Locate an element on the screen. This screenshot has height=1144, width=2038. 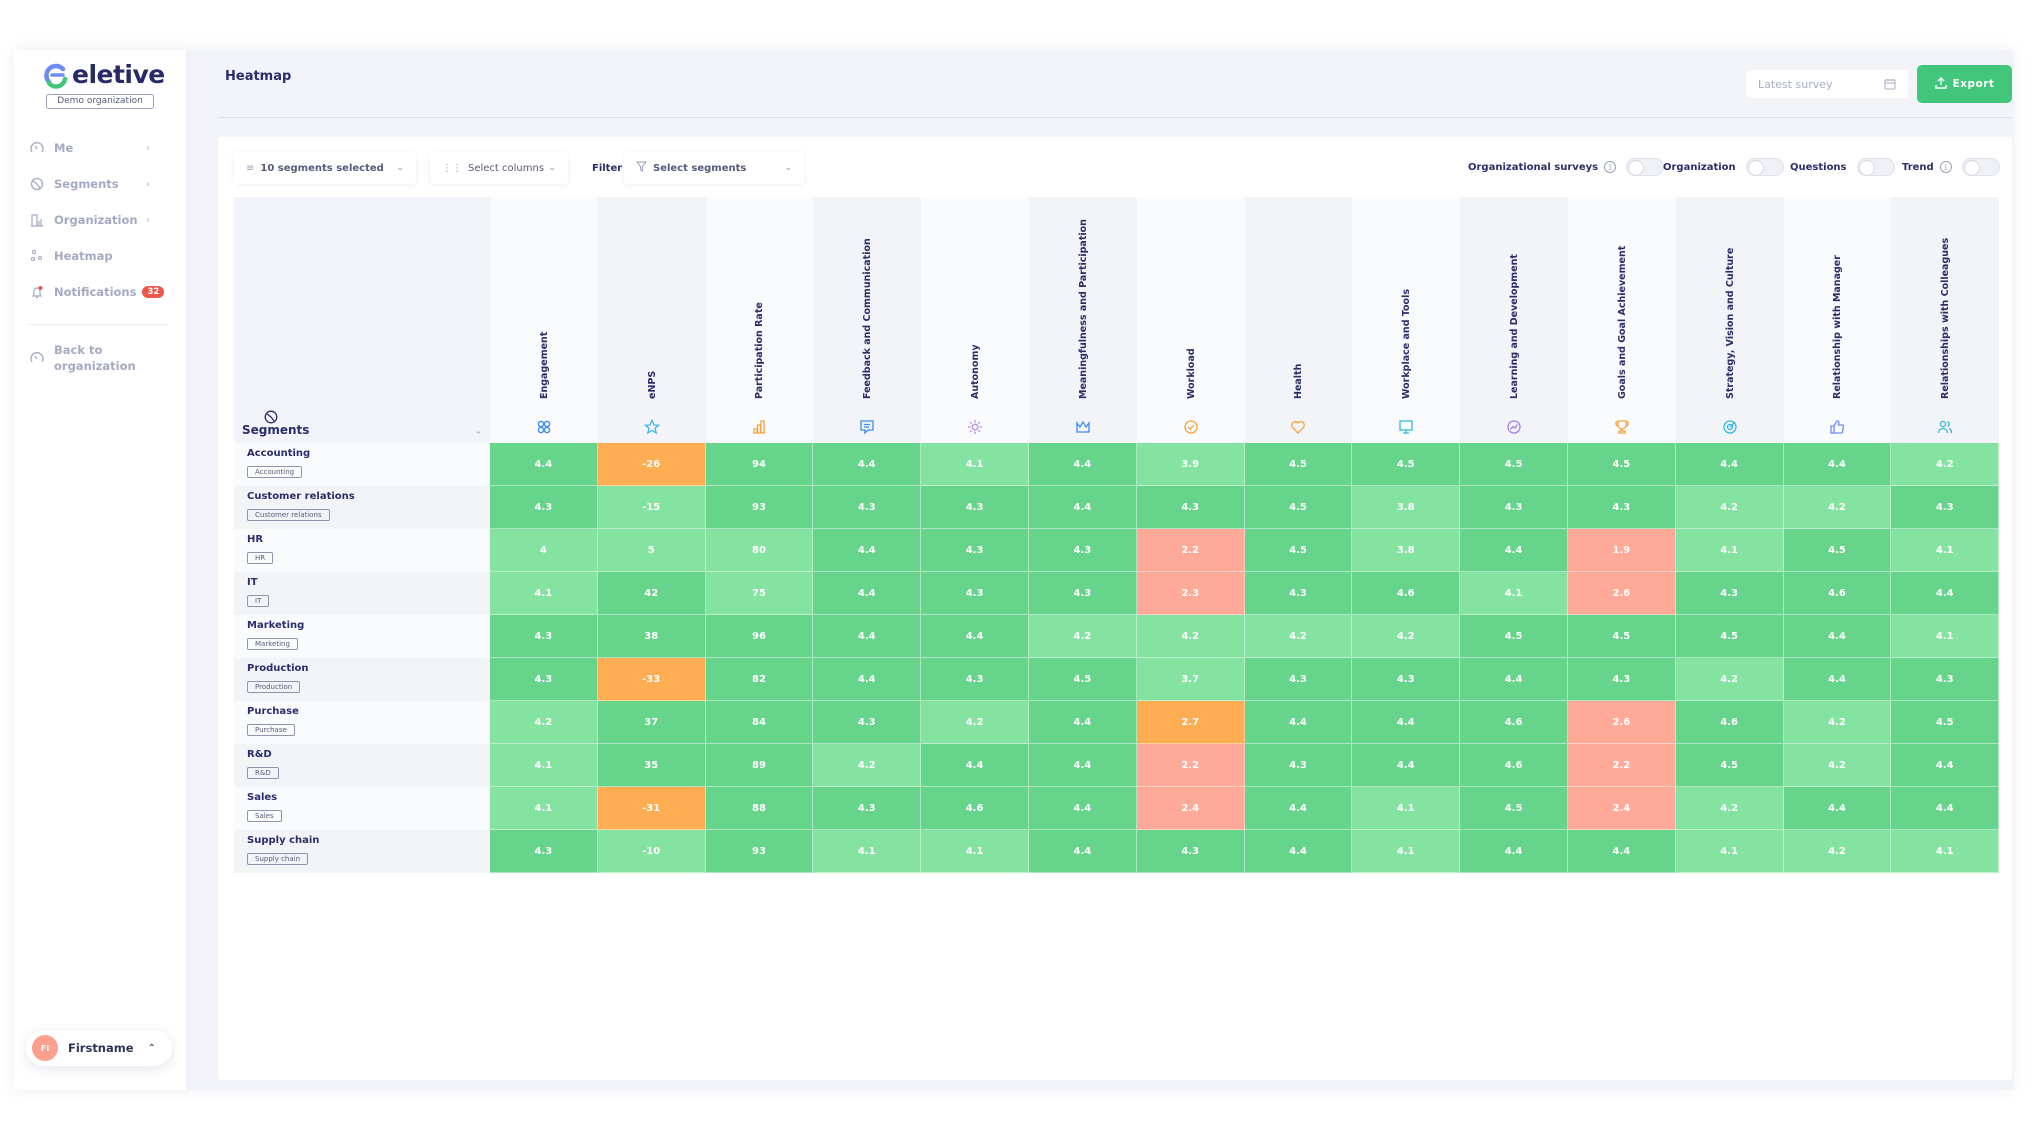
sidebar-item-notifications: Notifications 32 is located at coordinates (100, 292).